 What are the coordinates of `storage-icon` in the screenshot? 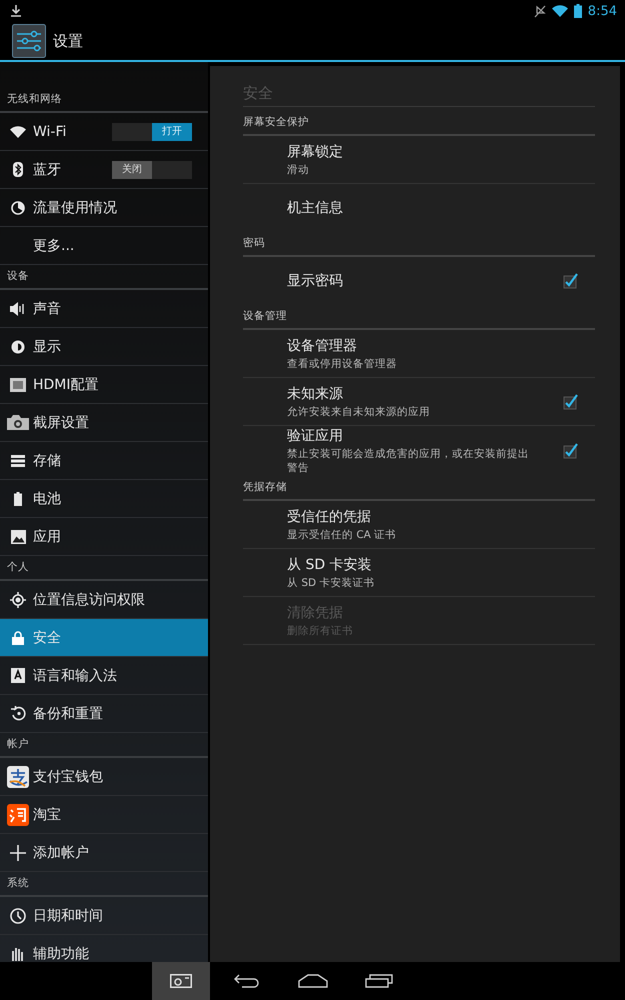 It's located at (18, 460).